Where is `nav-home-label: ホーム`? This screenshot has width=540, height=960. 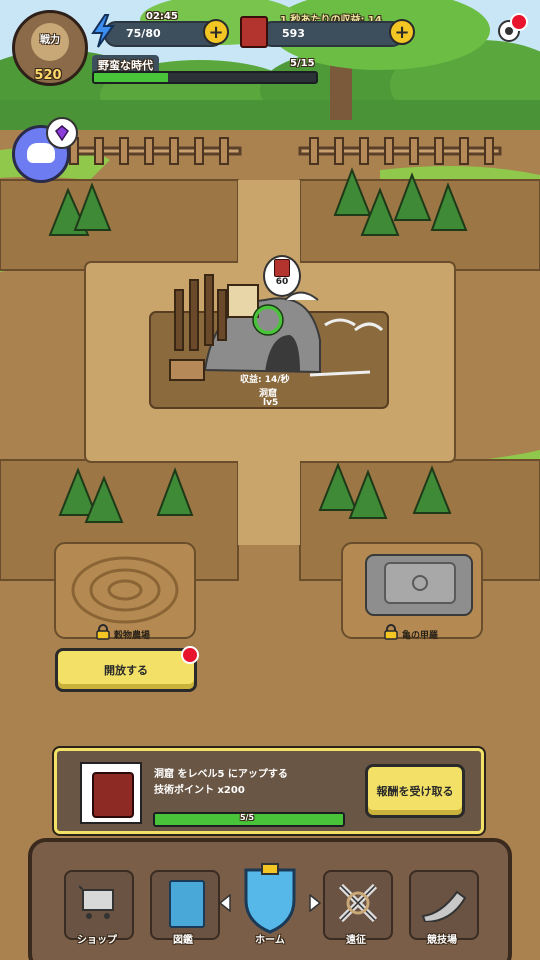
nav-home-label: ホーム is located at coordinates (270, 940).